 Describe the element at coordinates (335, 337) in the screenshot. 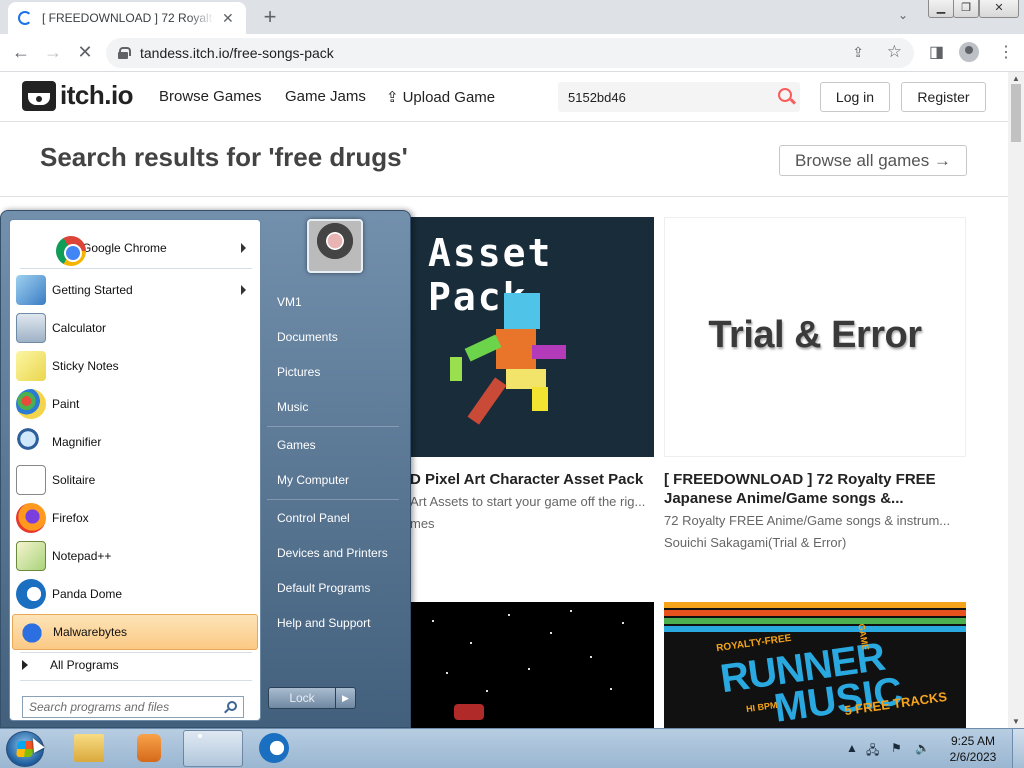

I see `start-right-documents: Documents` at that location.